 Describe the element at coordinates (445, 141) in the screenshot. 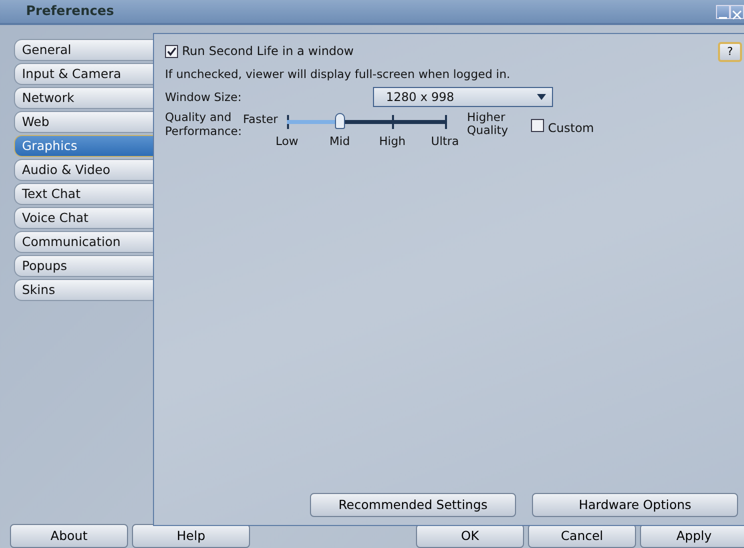

I see `tick-label: Ultra` at that location.